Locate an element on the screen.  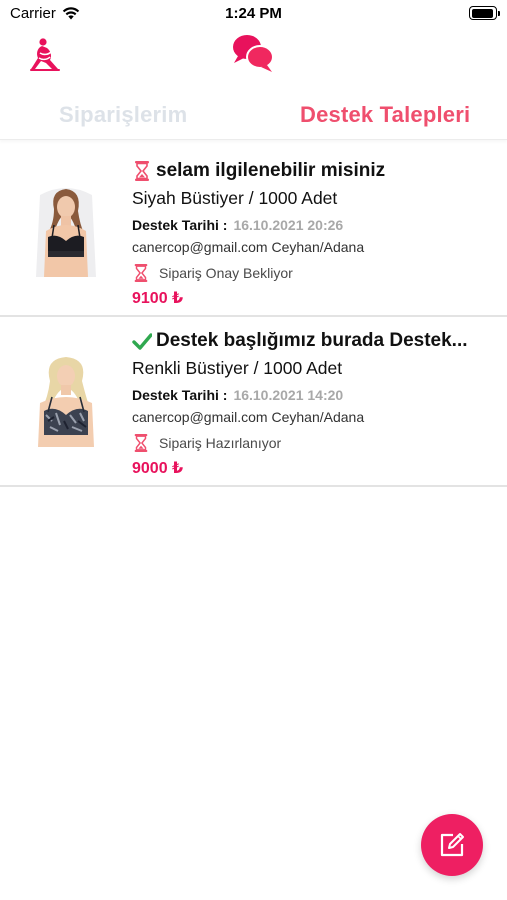
checkmark-icon is located at coordinates (142, 341).